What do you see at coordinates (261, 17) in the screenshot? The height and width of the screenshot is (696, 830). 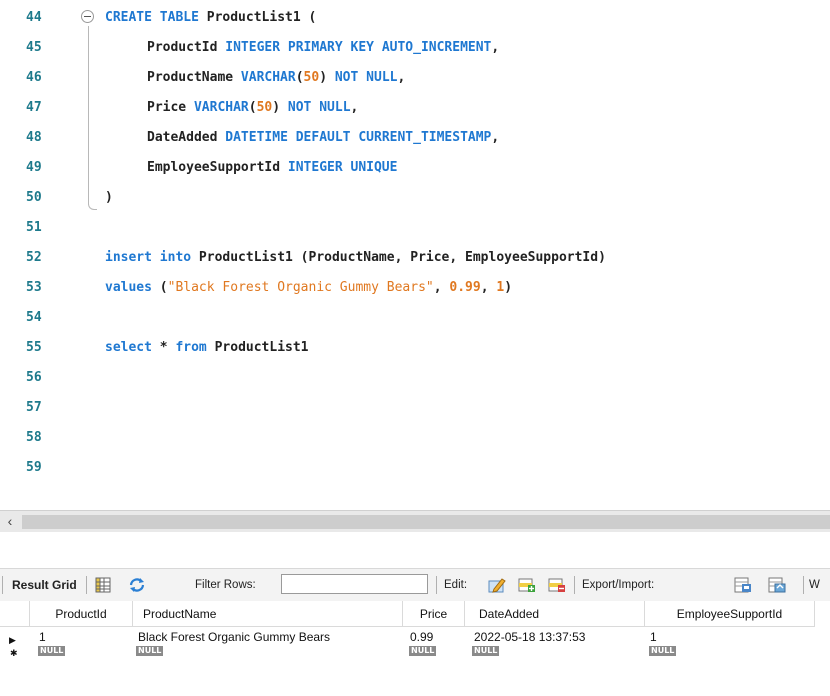 I see `code-token: ProductList1 (` at bounding box center [261, 17].